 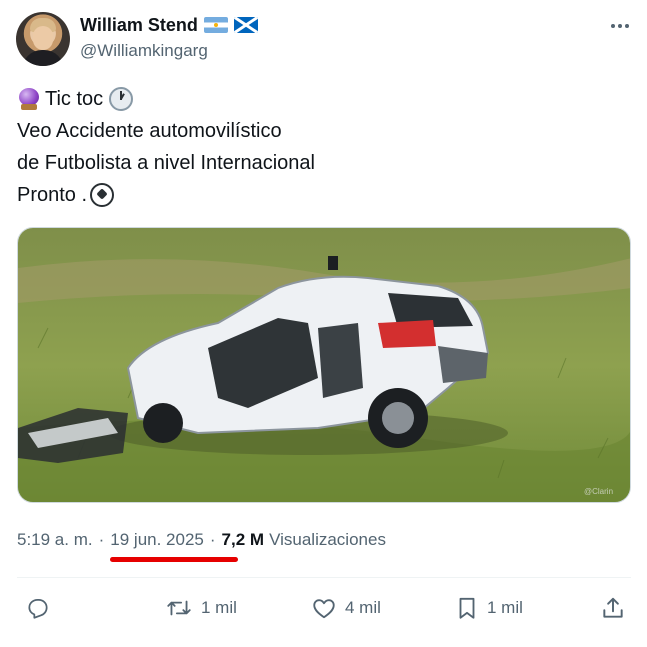 What do you see at coordinates (157, 540) in the screenshot?
I see `tweet-date: 19 jun. 2025` at bounding box center [157, 540].